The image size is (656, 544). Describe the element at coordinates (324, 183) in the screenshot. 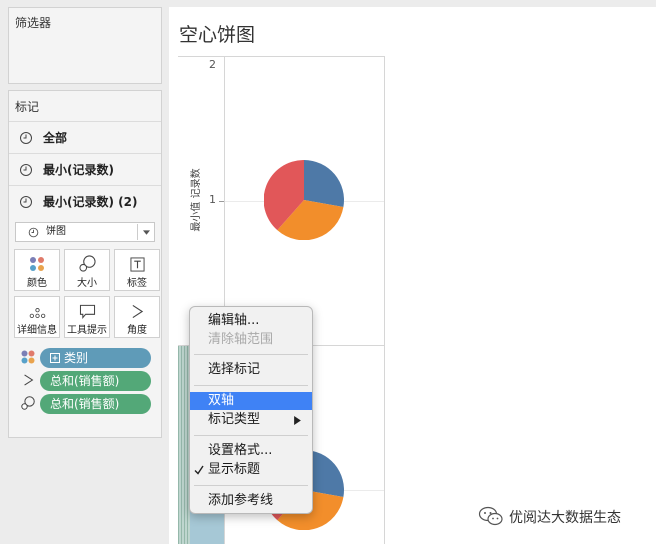

I see `pie-slice-blue` at that location.